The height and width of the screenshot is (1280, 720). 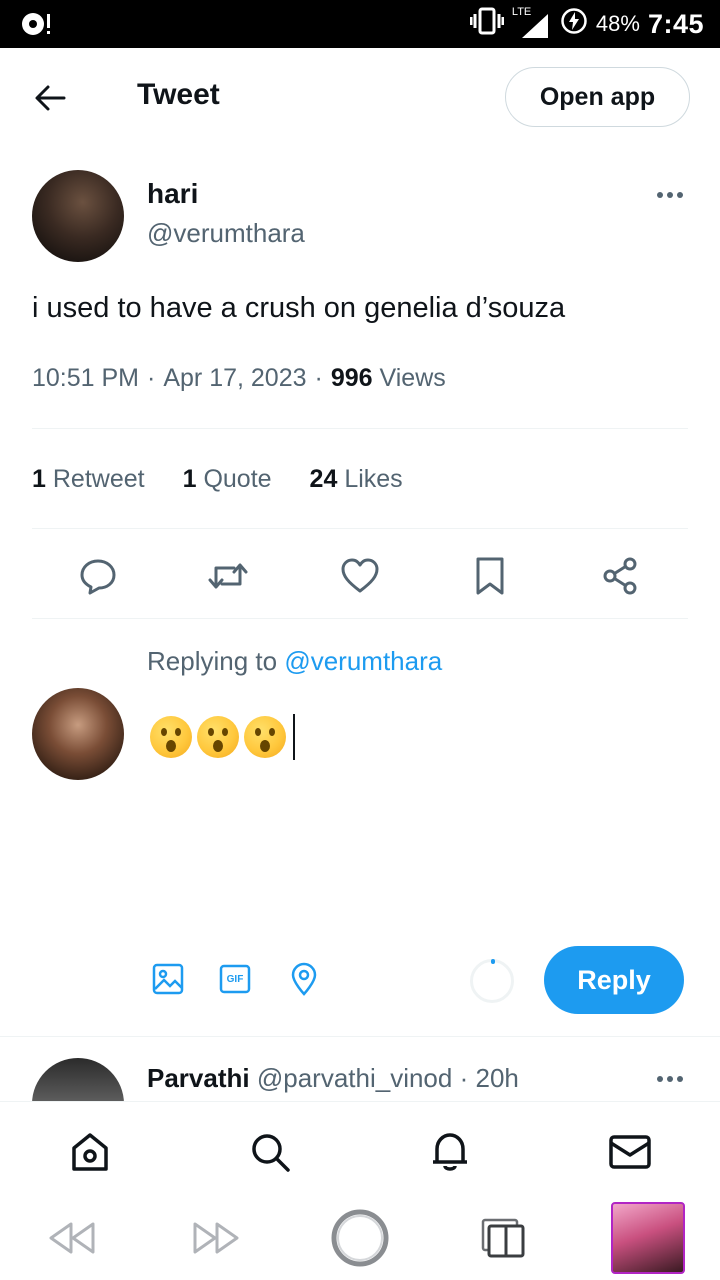 I want to click on likes-label: Likes, so click(x=373, y=479).